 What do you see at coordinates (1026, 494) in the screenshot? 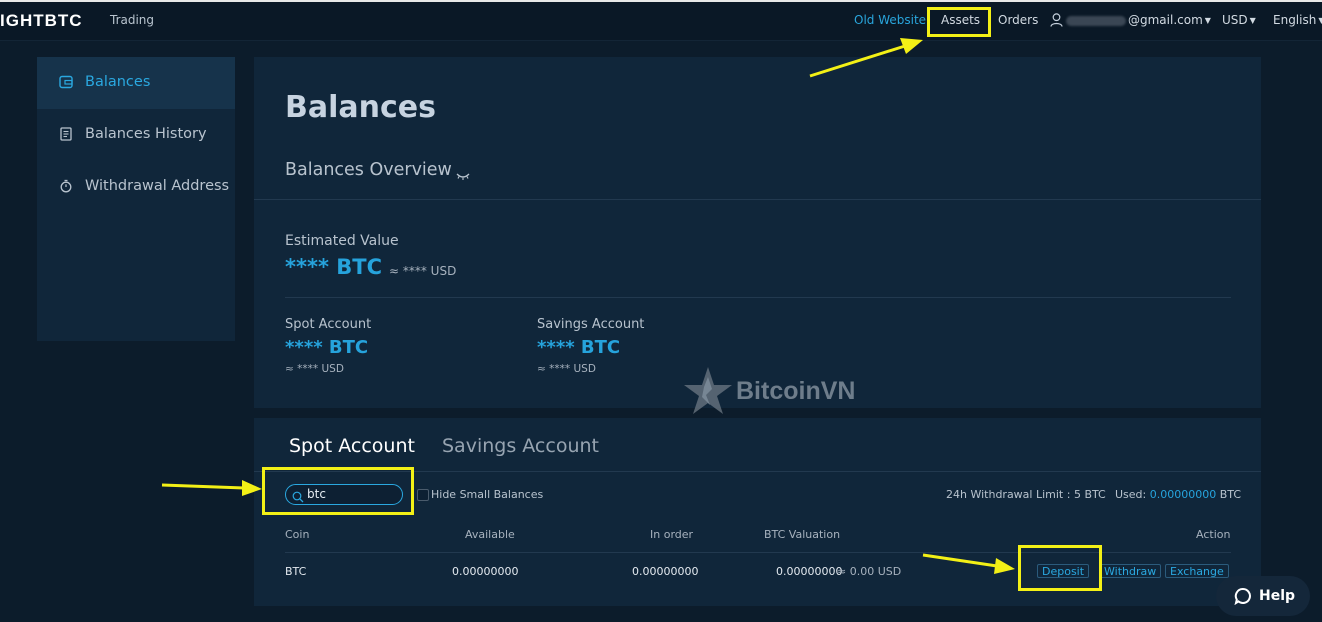
I see `withdrawal-limit: 24h Withdrawal Limit : 5 BTC` at bounding box center [1026, 494].